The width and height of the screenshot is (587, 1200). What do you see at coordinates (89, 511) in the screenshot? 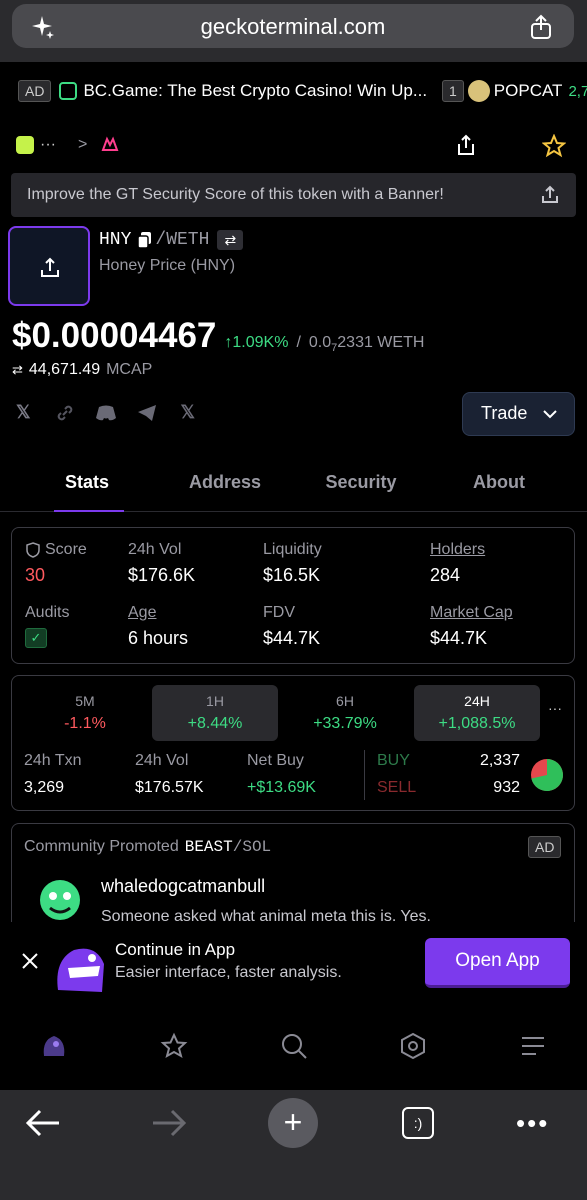
I see `tab-active-indicator` at bounding box center [89, 511].